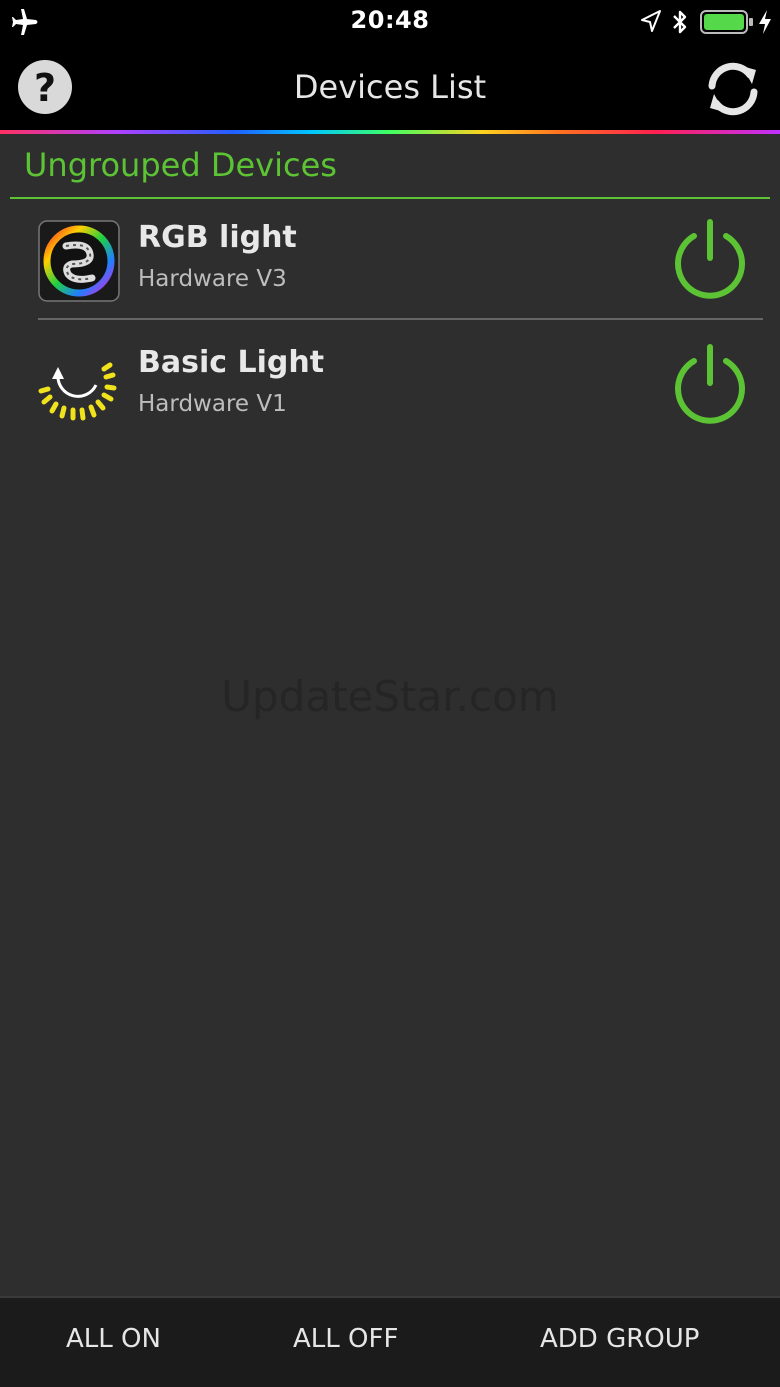  Describe the element at coordinates (79, 261) in the screenshot. I see `rgb-strip-icon` at that location.